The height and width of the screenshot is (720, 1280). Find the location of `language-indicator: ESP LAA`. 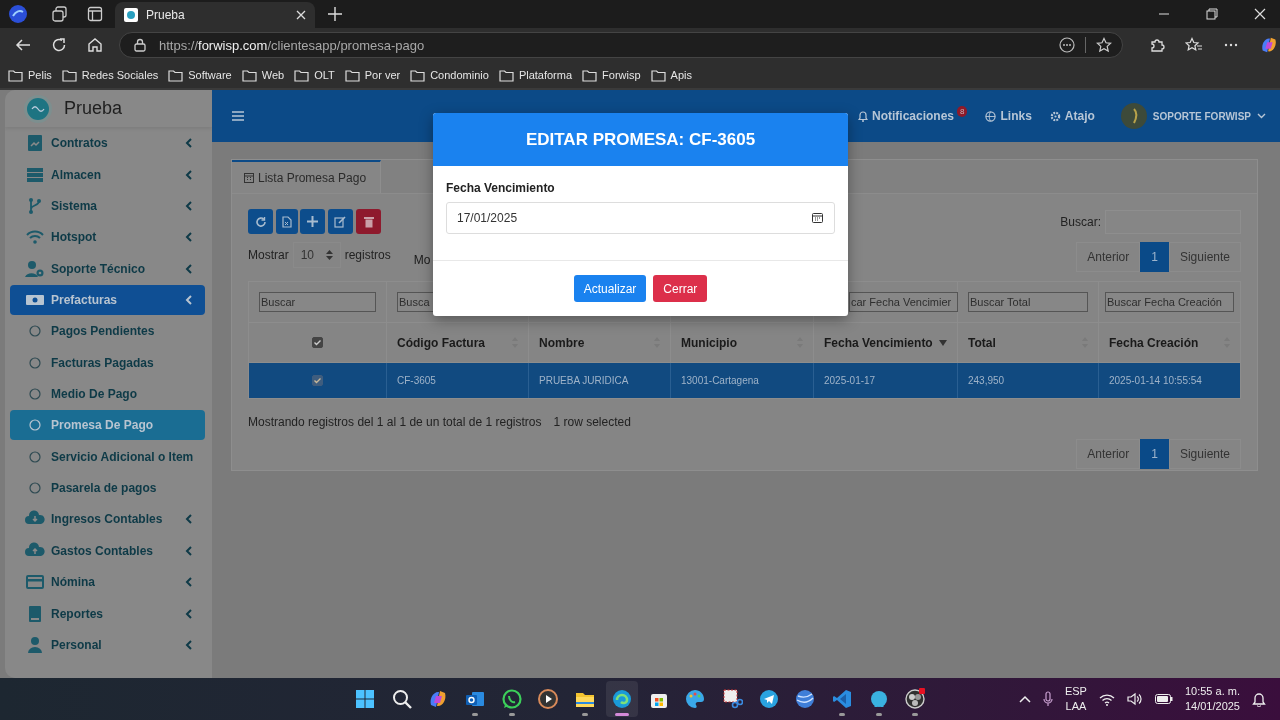

language-indicator: ESP LAA is located at coordinates (1075, 699).